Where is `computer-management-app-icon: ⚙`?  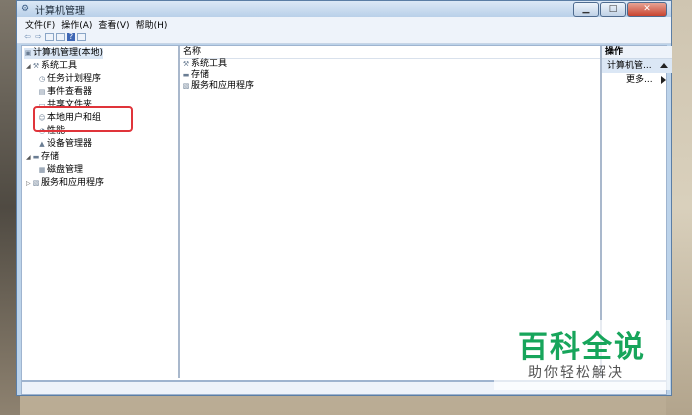 computer-management-app-icon: ⚙ is located at coordinates (25, 9).